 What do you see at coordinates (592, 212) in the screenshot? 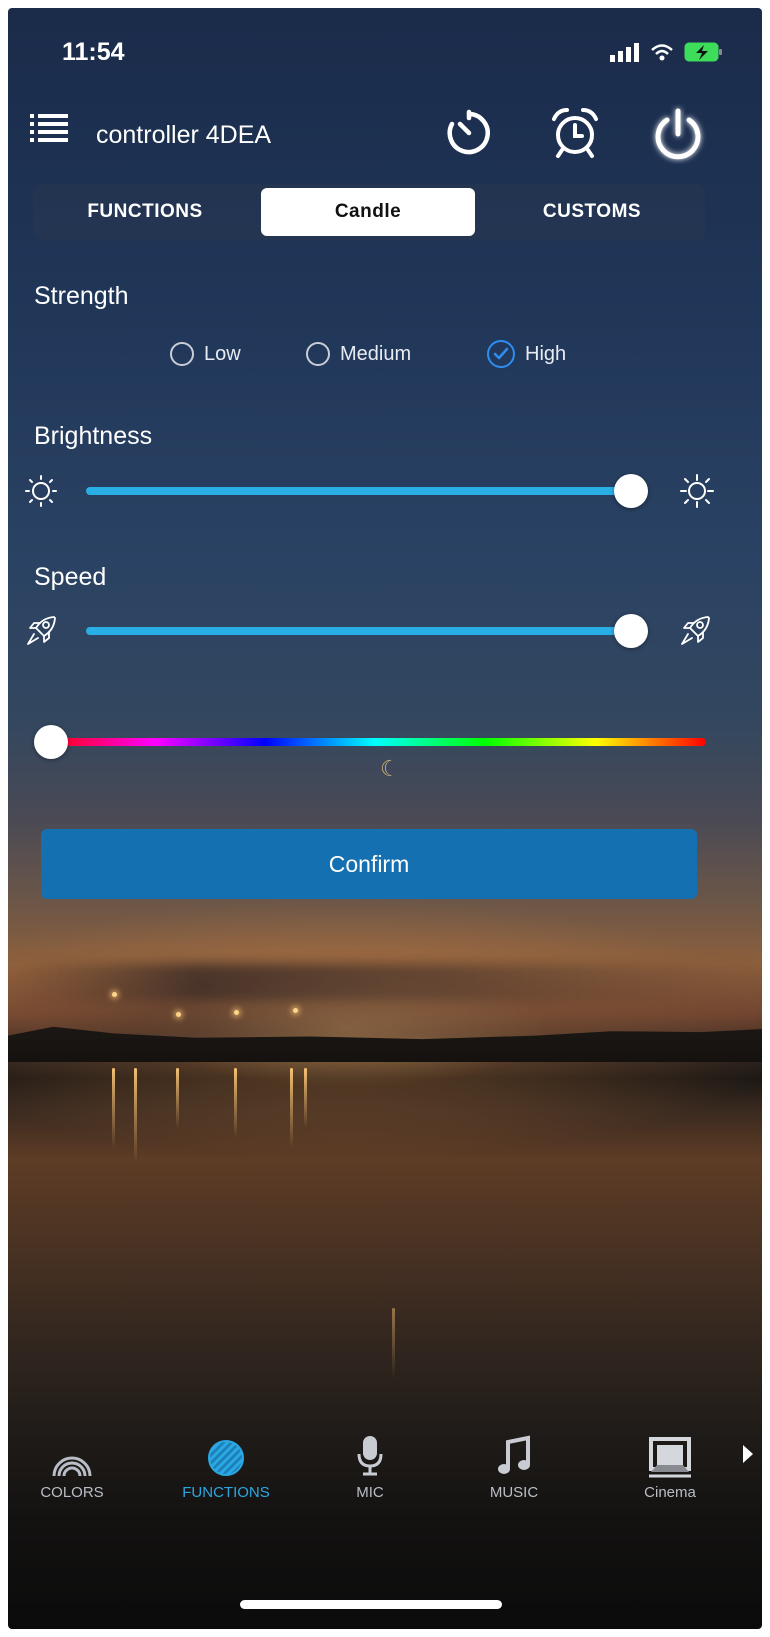
I see `tab-customs: CUSTOMS` at bounding box center [592, 212].